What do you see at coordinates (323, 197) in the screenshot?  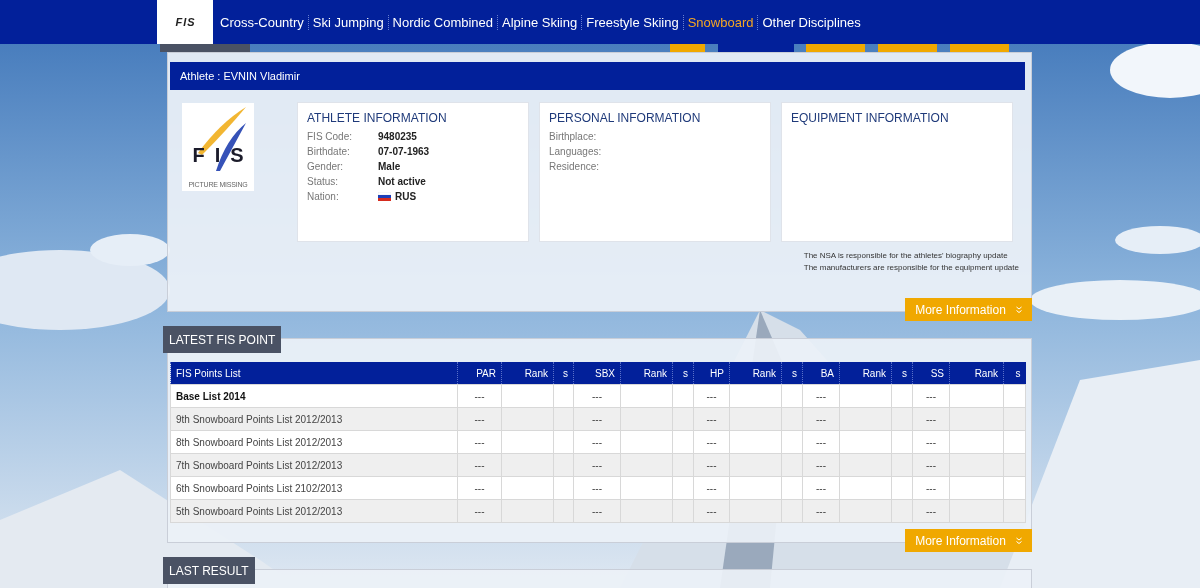 I see `field-label: Nation:` at bounding box center [323, 197].